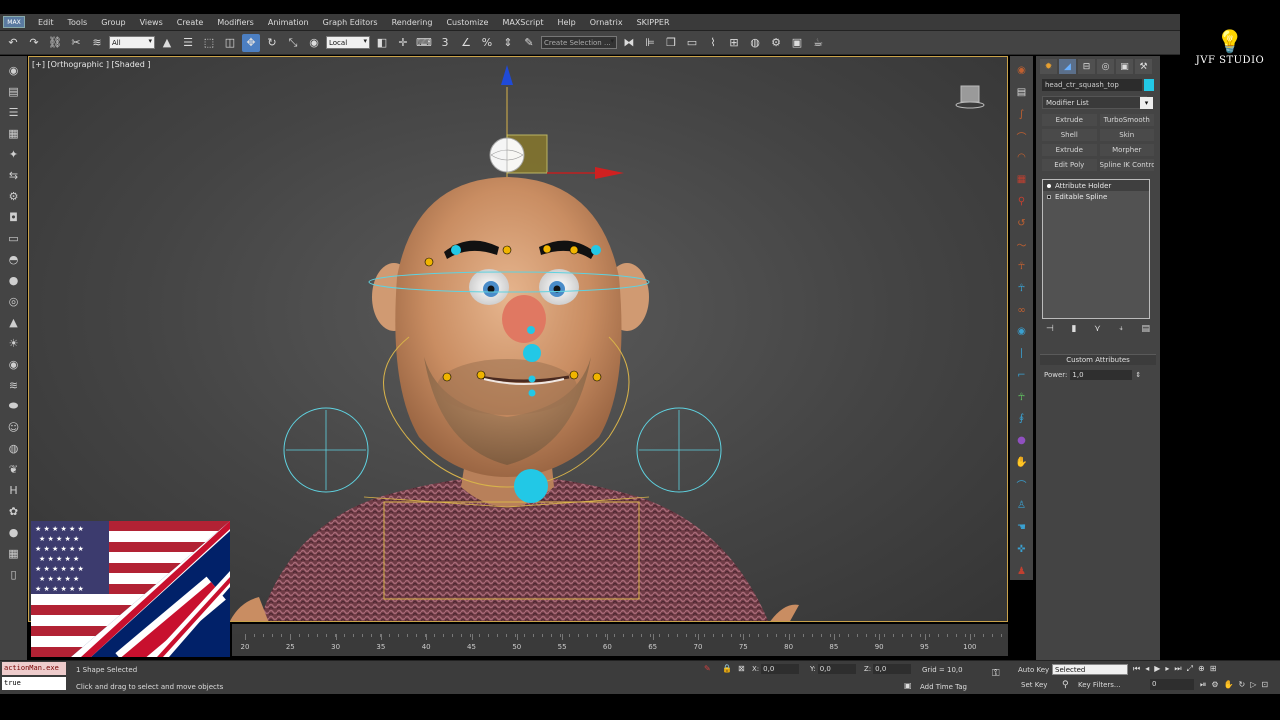 This screenshot has height=720, width=1280. I want to click on zoom-extents-icon: ⤢, so click(1190, 669).